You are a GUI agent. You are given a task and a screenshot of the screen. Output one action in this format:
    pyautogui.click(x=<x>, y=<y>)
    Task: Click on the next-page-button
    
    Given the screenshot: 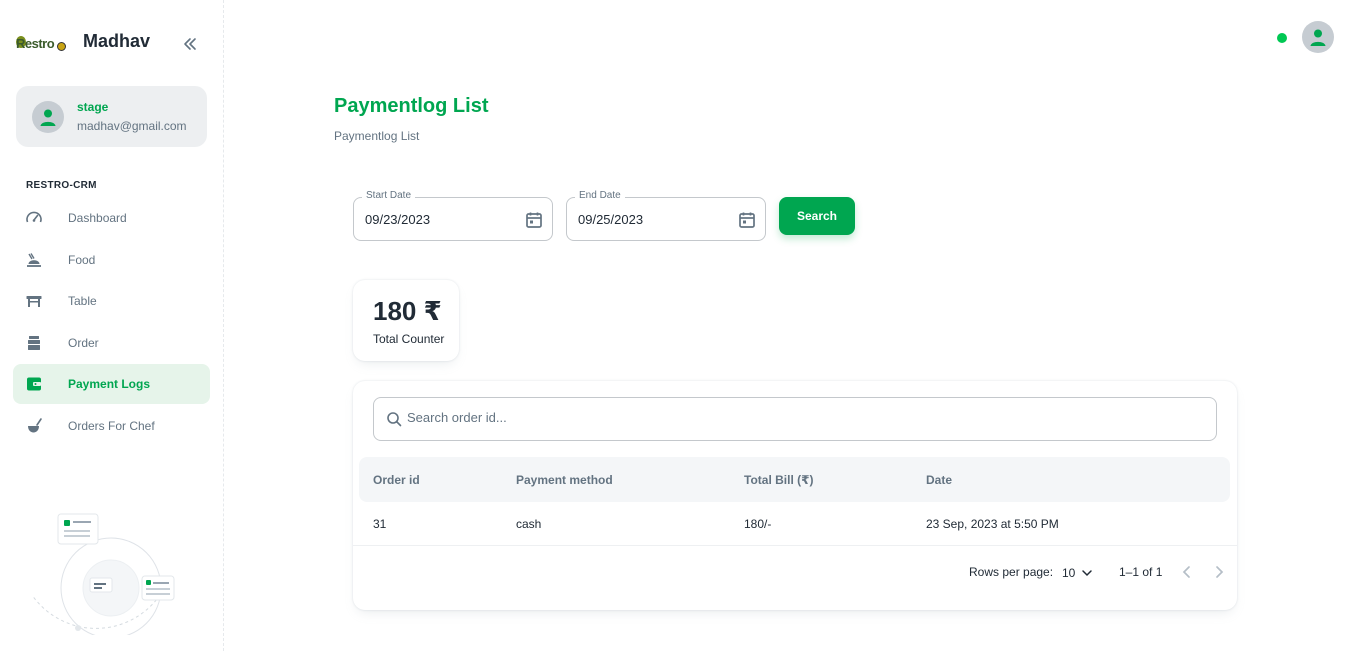 What is the action you would take?
    pyautogui.click(x=1219, y=572)
    